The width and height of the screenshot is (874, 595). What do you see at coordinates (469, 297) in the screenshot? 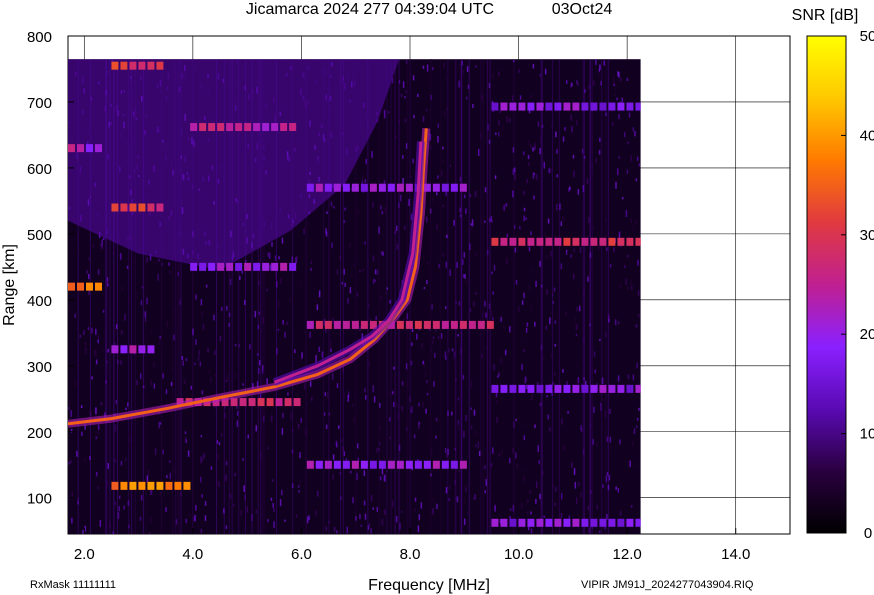
I see `rfi-column` at bounding box center [469, 297].